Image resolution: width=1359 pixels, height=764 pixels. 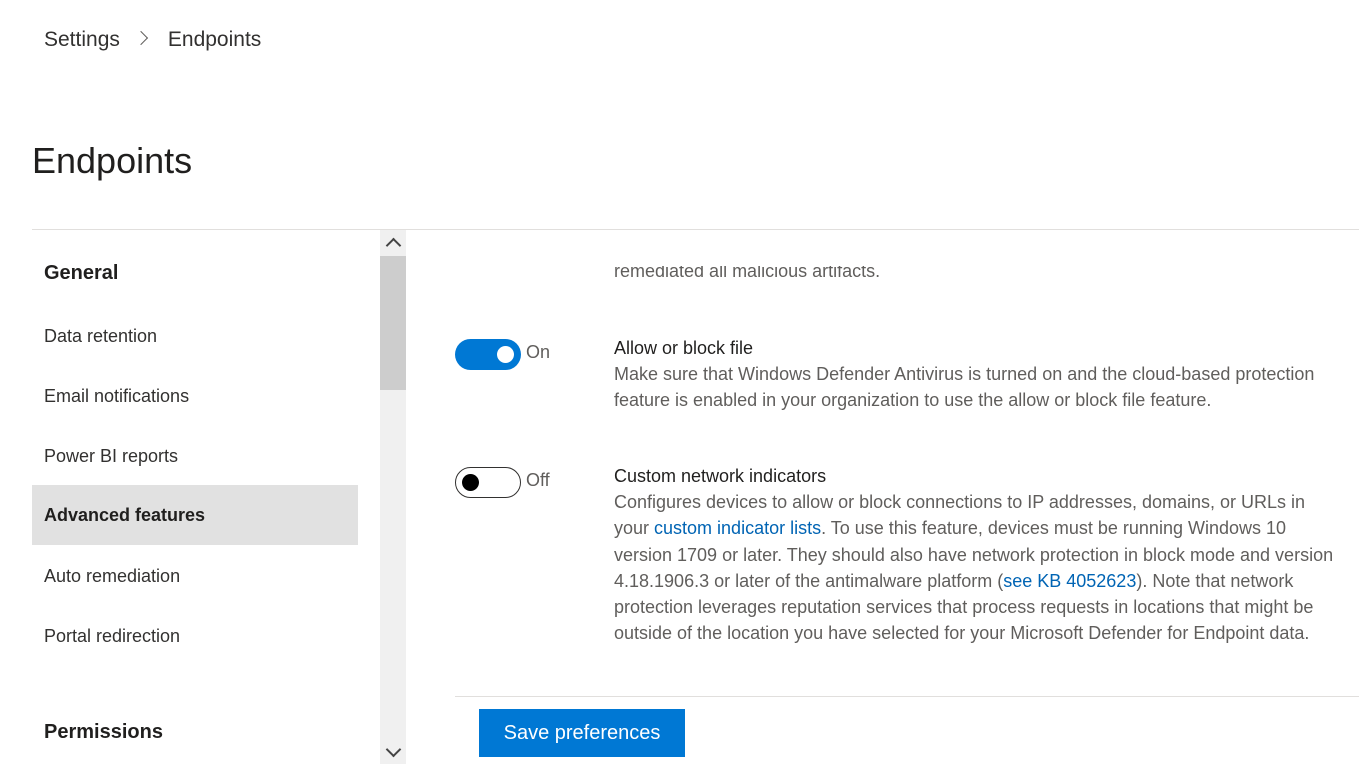 What do you see at coordinates (195, 396) in the screenshot?
I see `sidebar-item-email-notifications: Email notifications` at bounding box center [195, 396].